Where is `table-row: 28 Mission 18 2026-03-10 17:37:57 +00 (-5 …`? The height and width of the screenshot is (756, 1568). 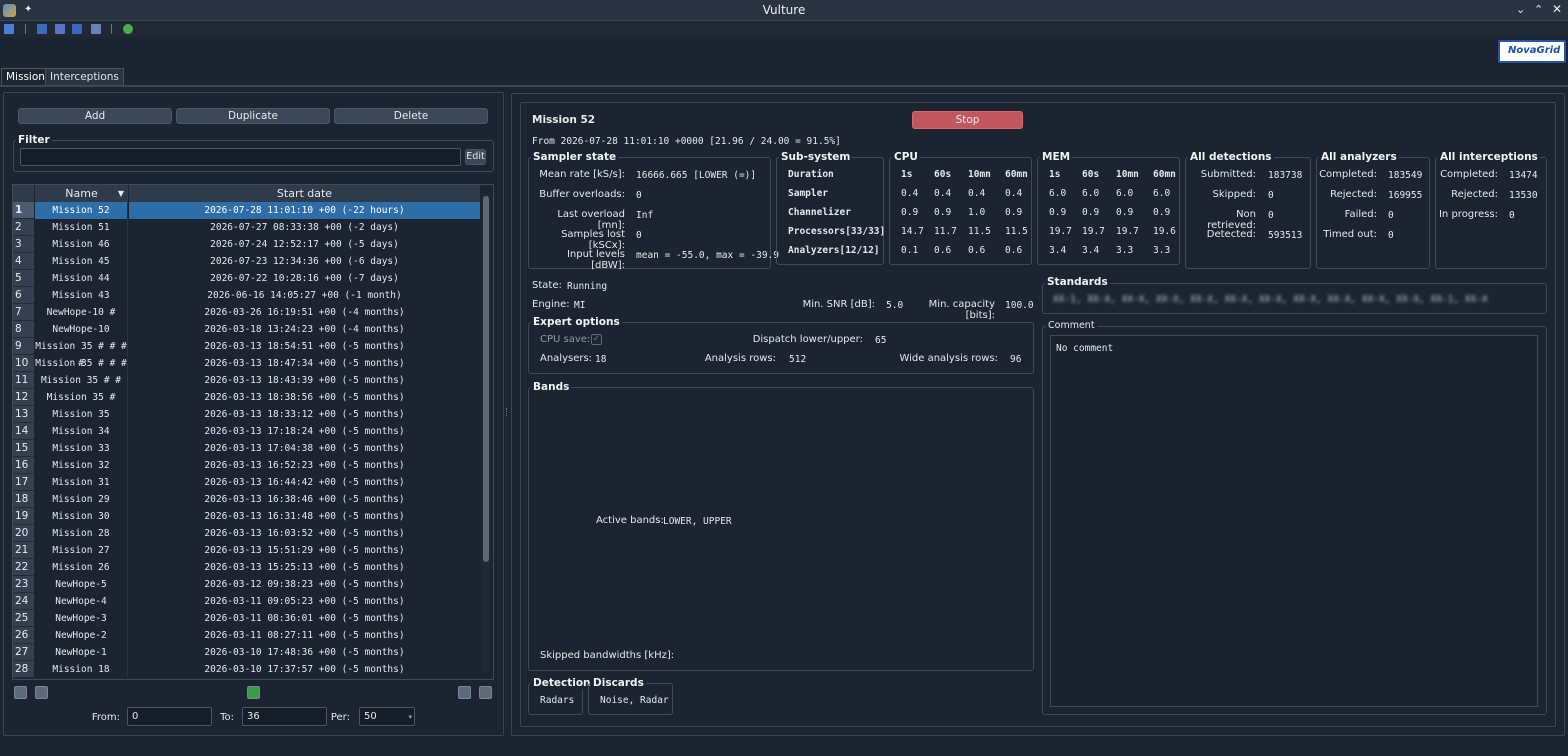 table-row: 28 Mission 18 2026-03-10 17:37:57 +00 (-5 … is located at coordinates (246, 669).